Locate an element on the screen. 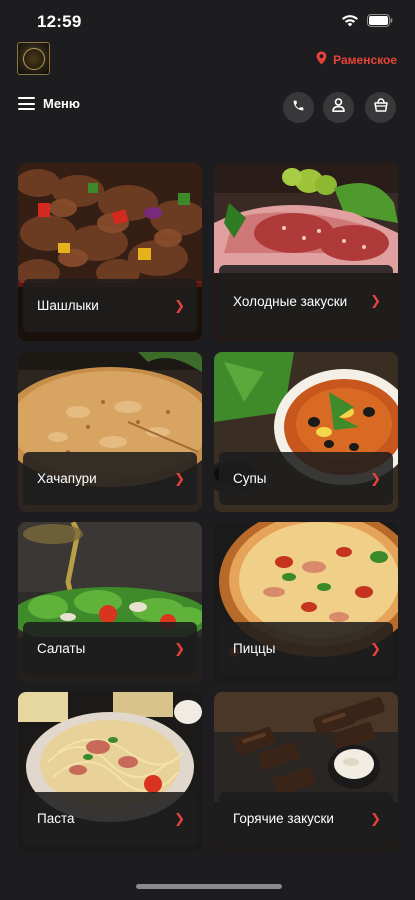 The image size is (415, 900). restaurant-logo is located at coordinates (33, 58).